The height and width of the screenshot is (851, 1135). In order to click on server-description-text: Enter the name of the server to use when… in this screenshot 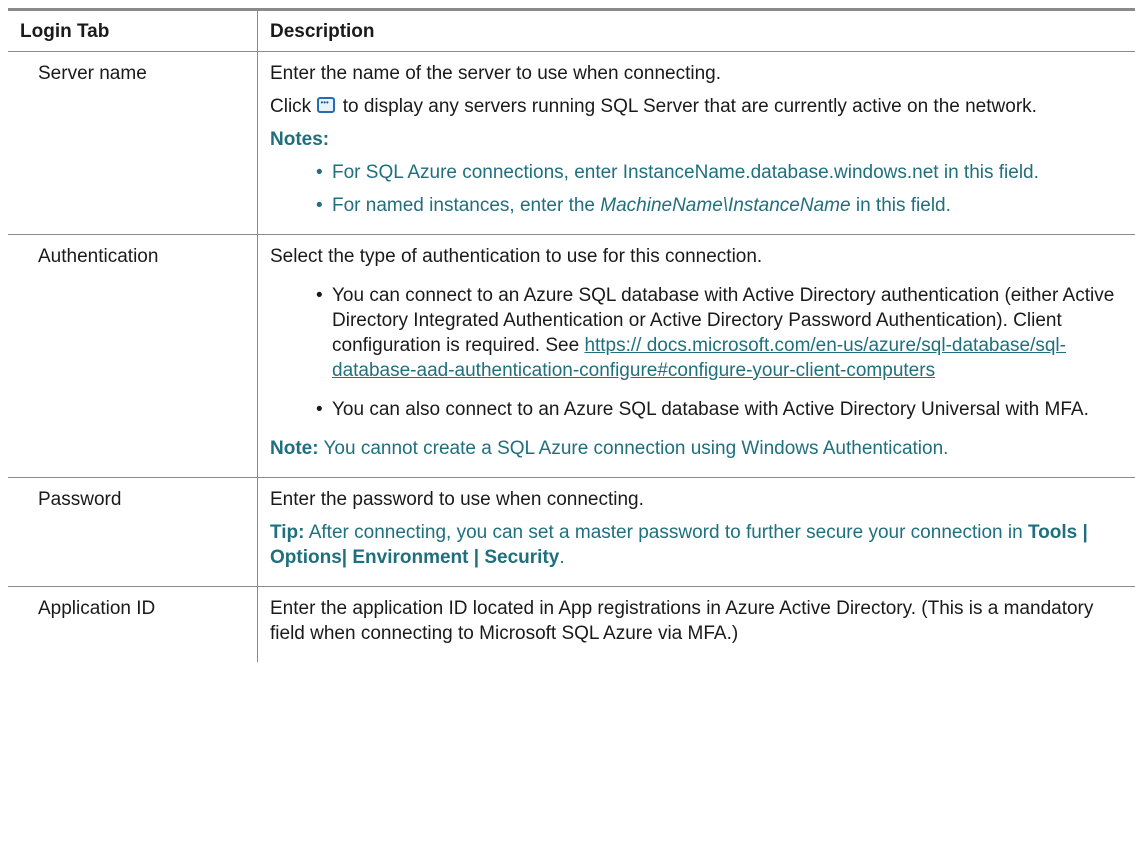, I will do `click(495, 73)`.